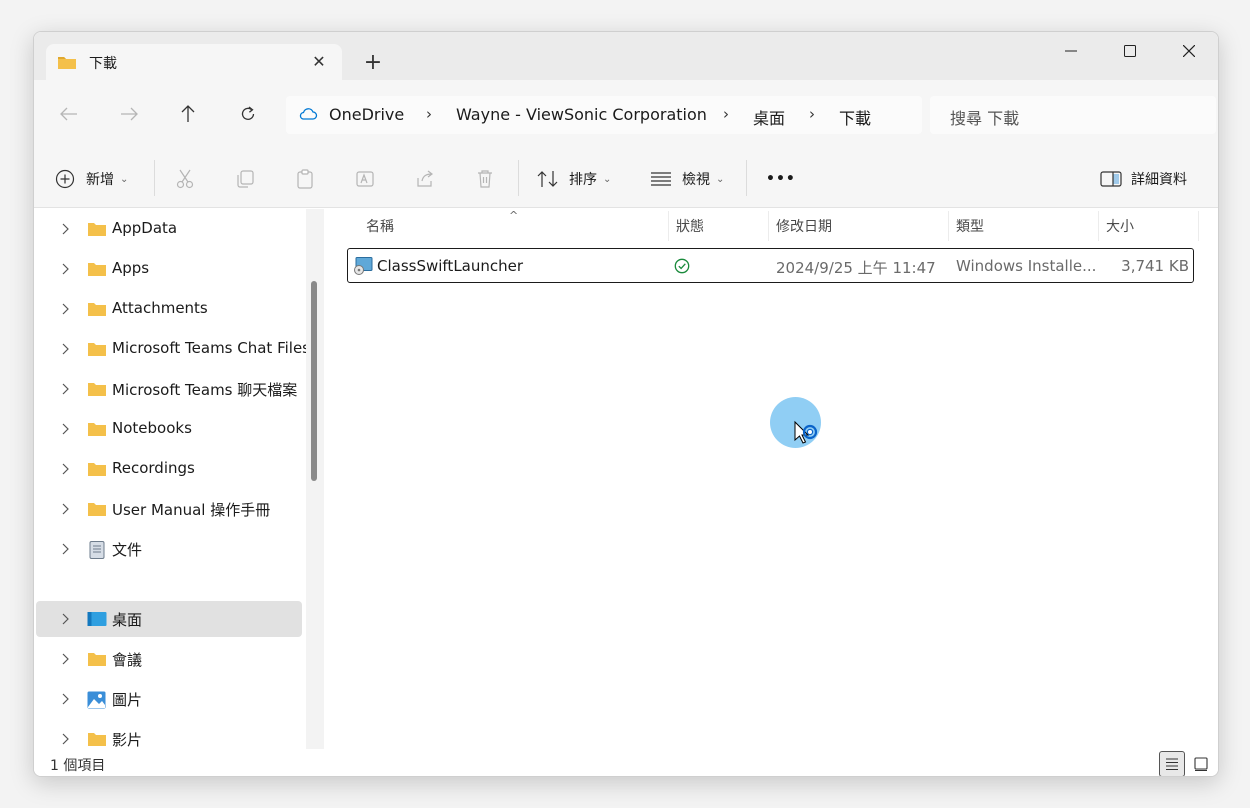 Image resolution: width=1250 pixels, height=808 pixels. I want to click on status-bar: 1 個項目, so click(626, 762).